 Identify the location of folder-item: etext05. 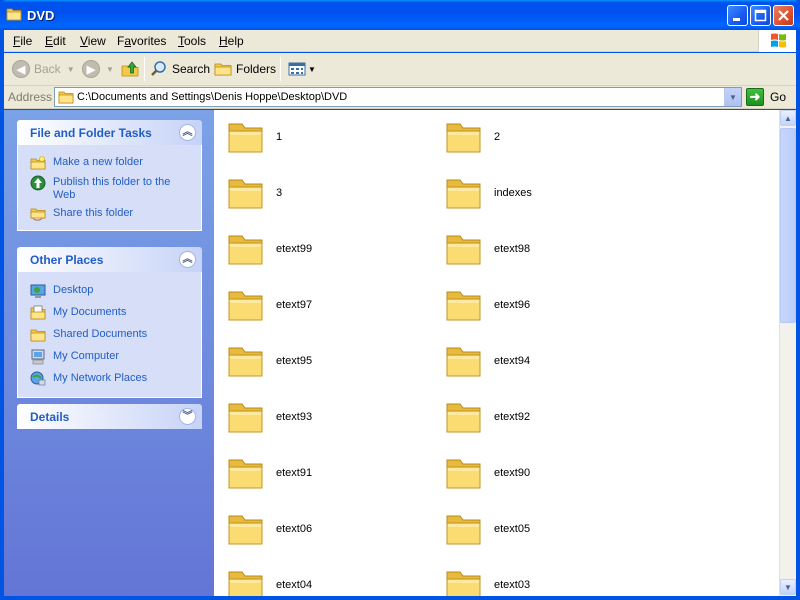
(541, 529).